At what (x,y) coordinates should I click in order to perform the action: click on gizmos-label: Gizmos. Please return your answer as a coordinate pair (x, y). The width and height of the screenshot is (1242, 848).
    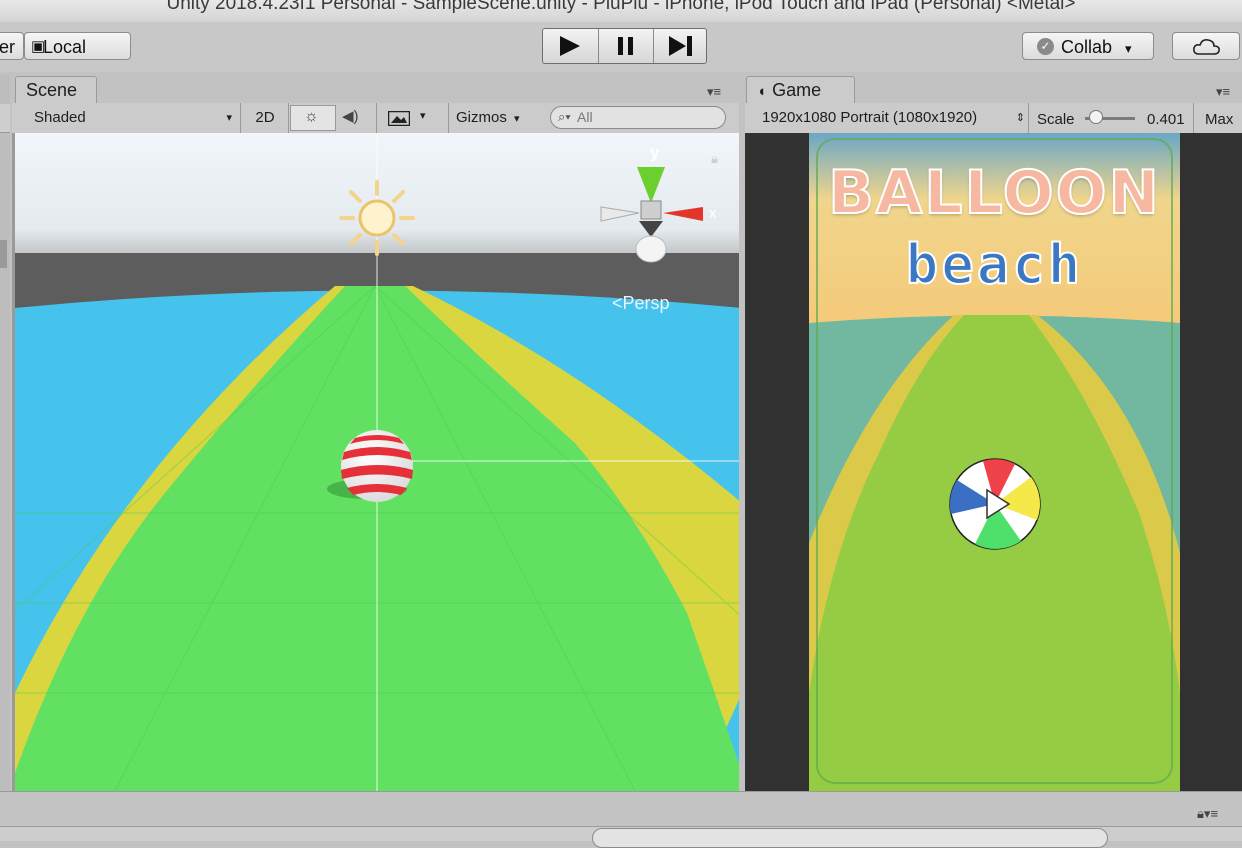
    Looking at the image, I should click on (481, 117).